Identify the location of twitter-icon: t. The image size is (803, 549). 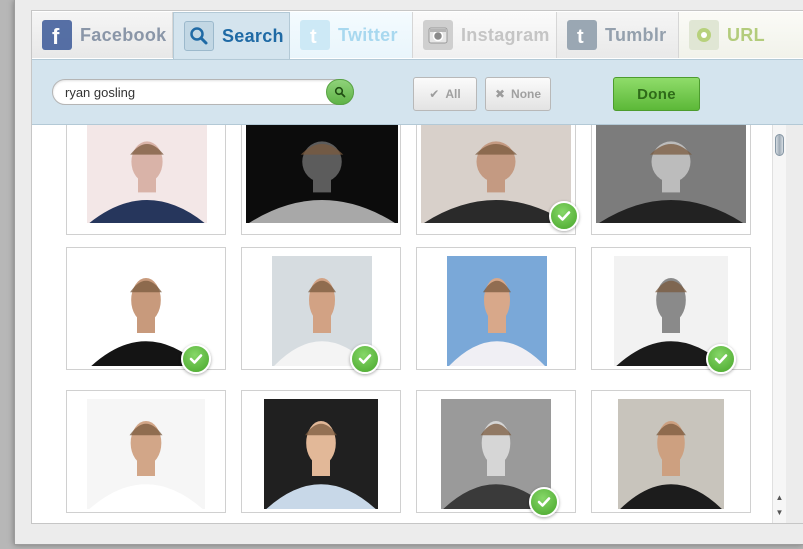
(315, 35).